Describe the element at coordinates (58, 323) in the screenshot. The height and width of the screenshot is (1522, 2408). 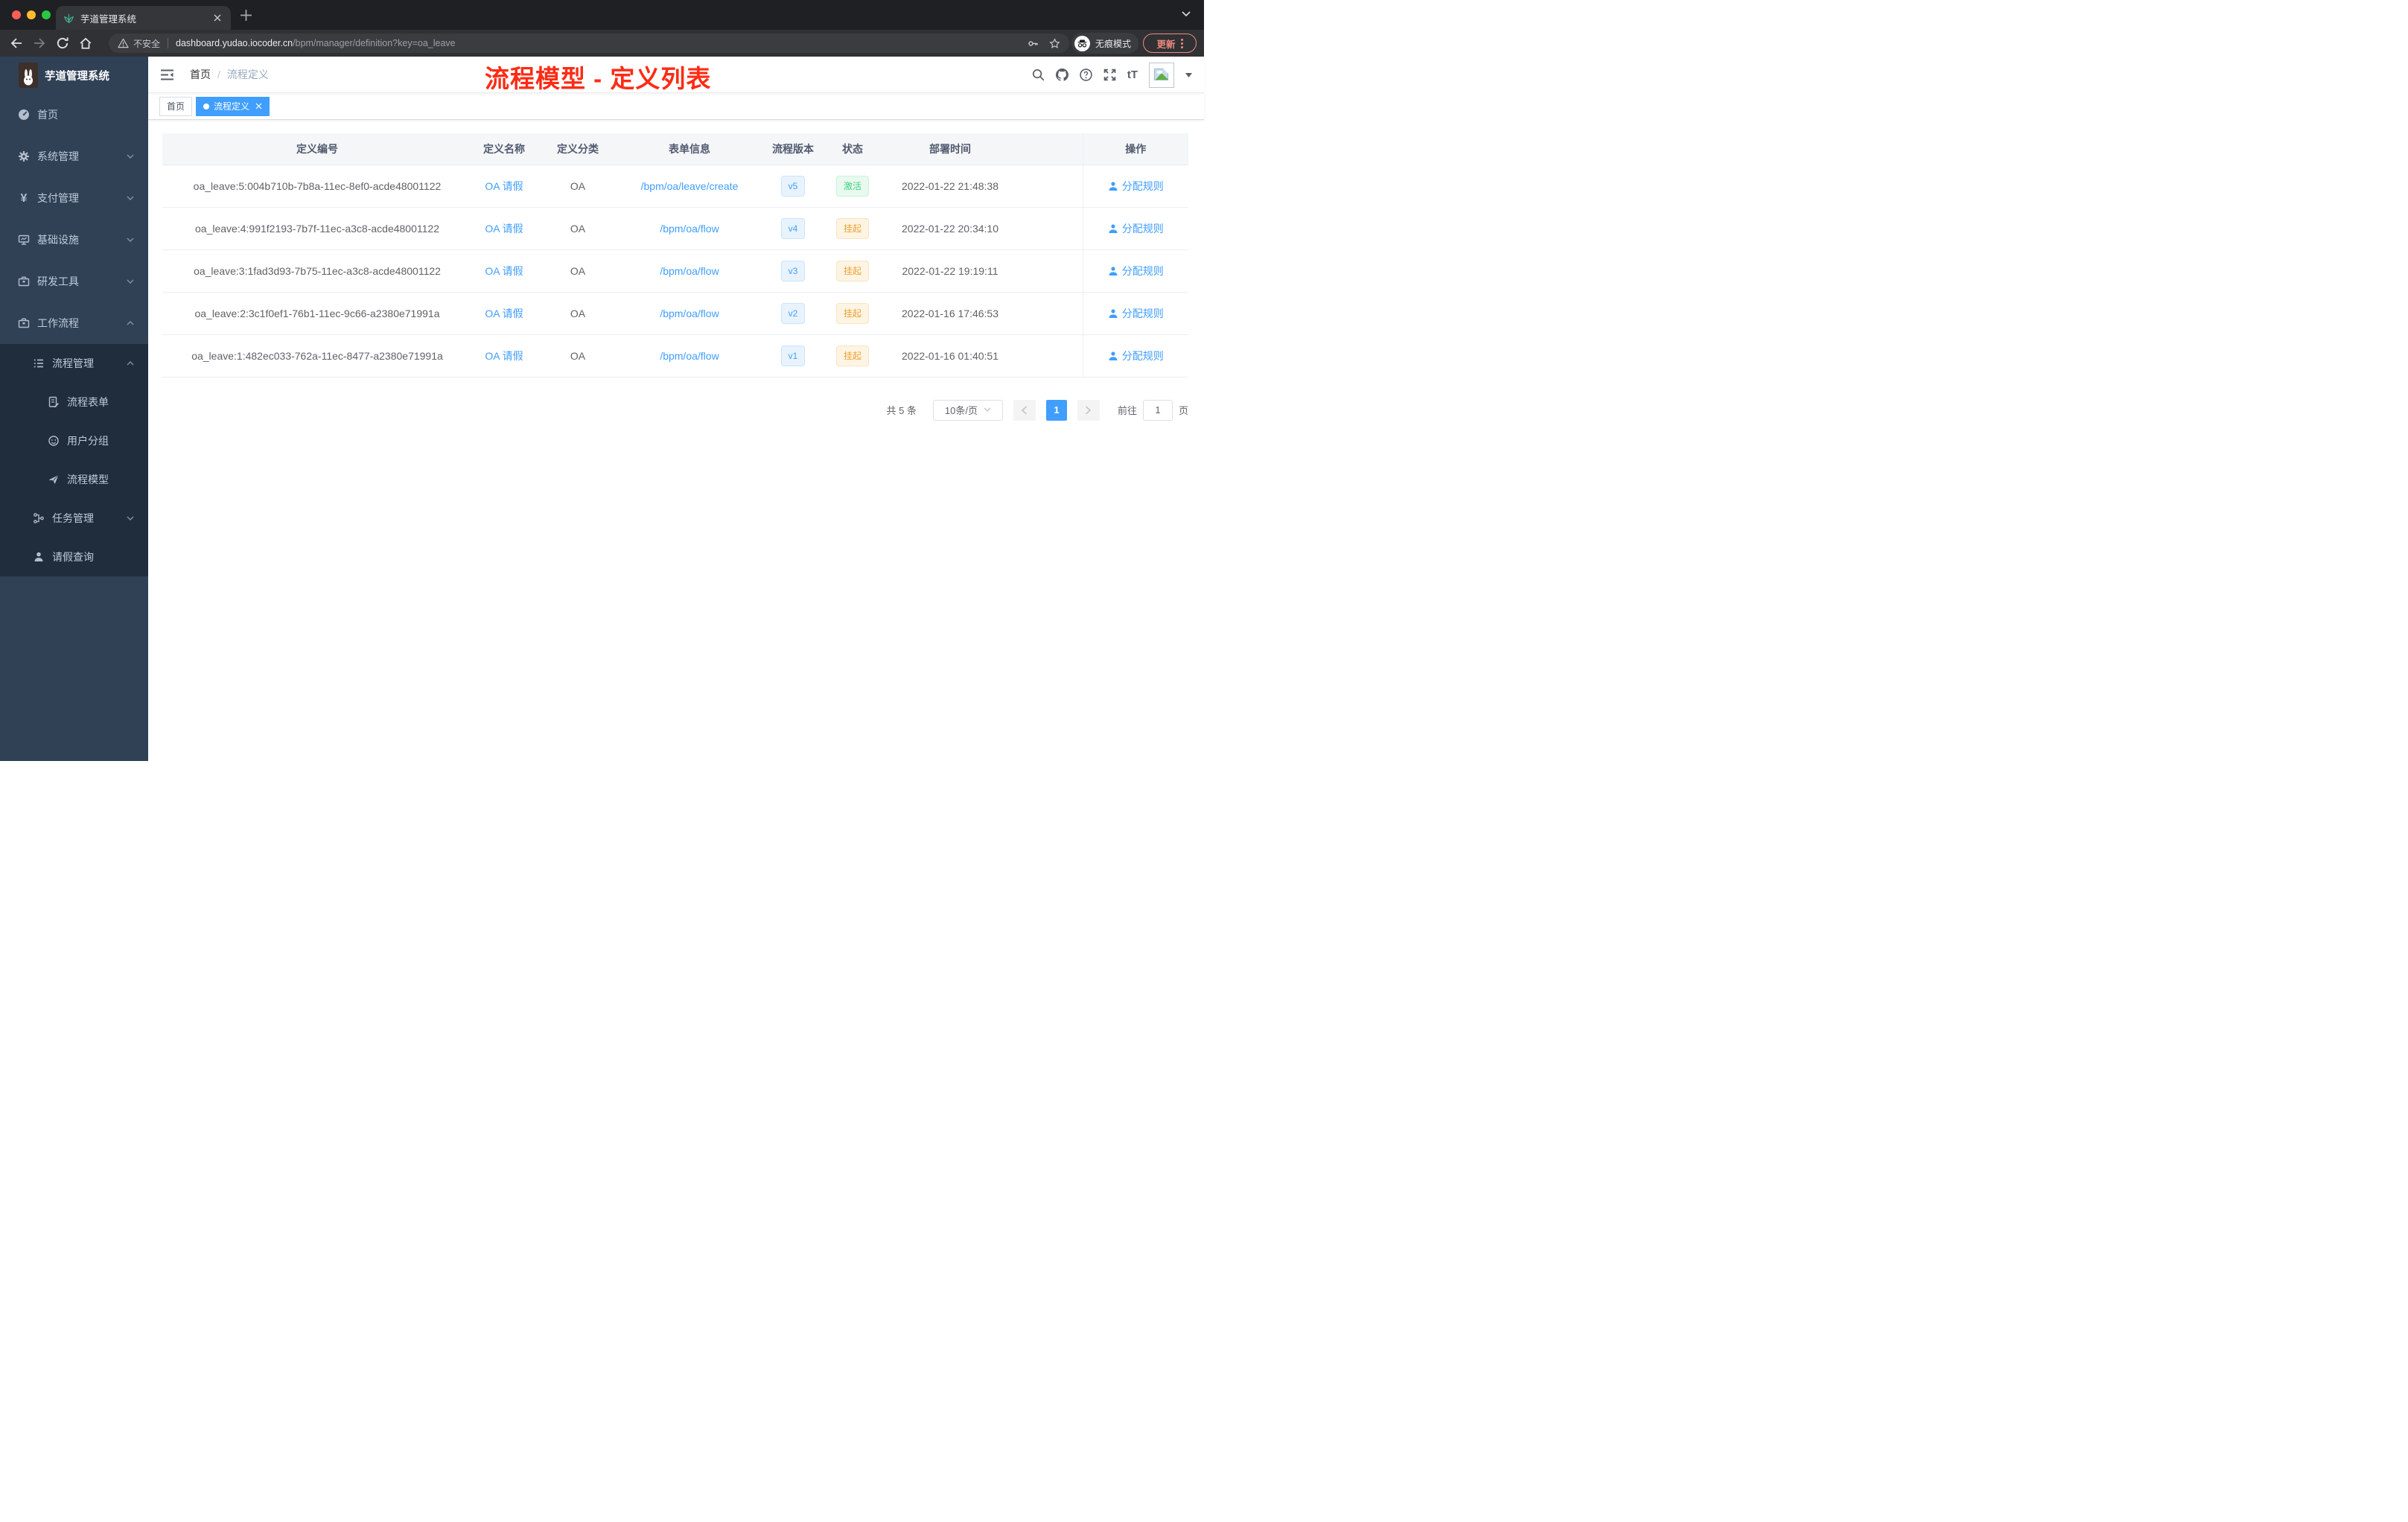
I see `sidebar-item-label: 工作流程` at that location.